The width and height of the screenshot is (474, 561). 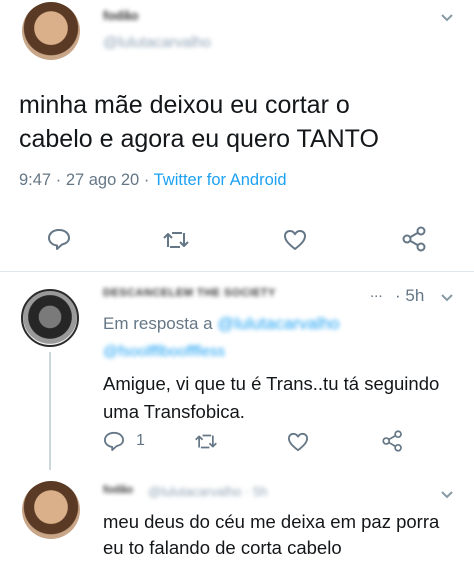 I want to click on handle: @lulutacarvalho, so click(x=157, y=42).